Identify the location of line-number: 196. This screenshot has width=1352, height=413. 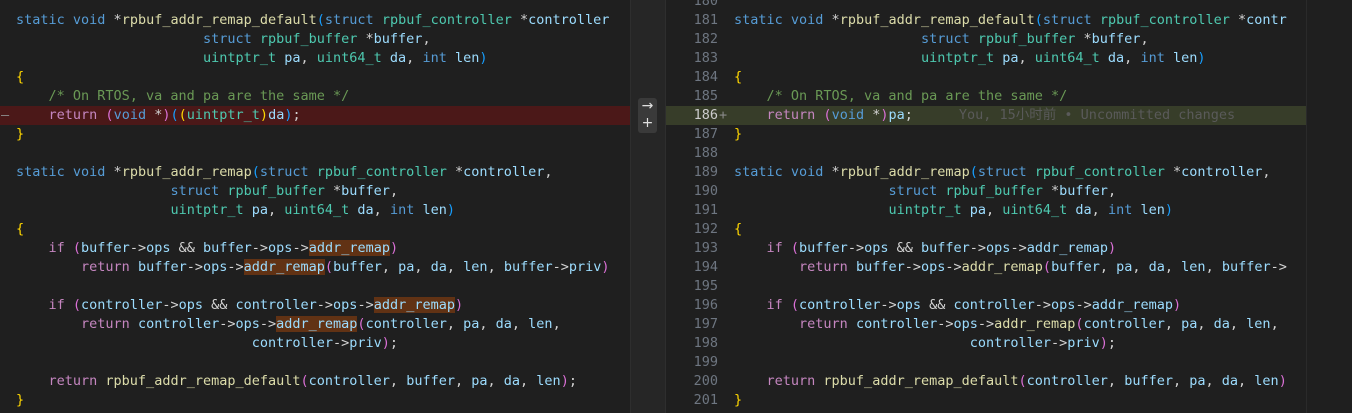
(705, 305).